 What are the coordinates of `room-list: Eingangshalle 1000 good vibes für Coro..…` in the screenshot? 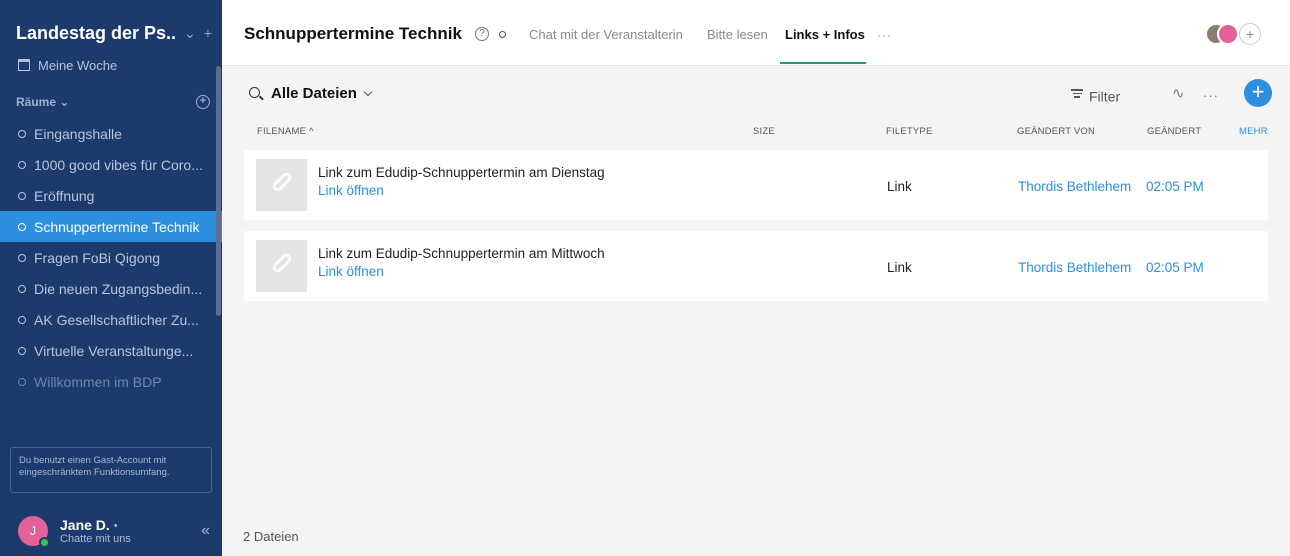 It's located at (111, 257).